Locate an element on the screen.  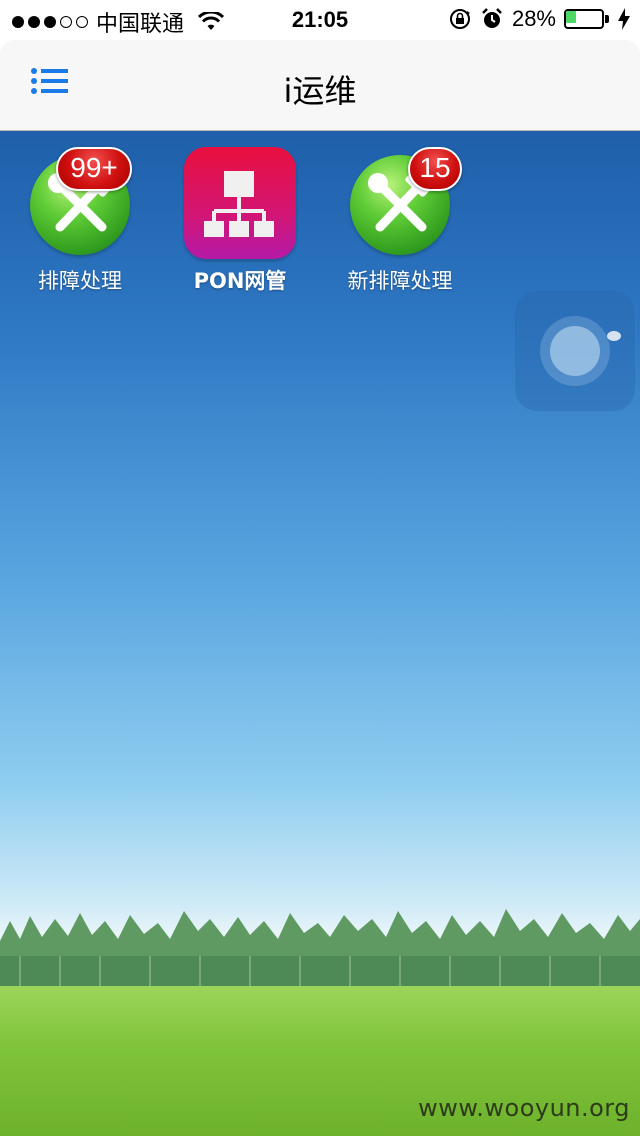
network-topology-icon is located at coordinates (240, 203).